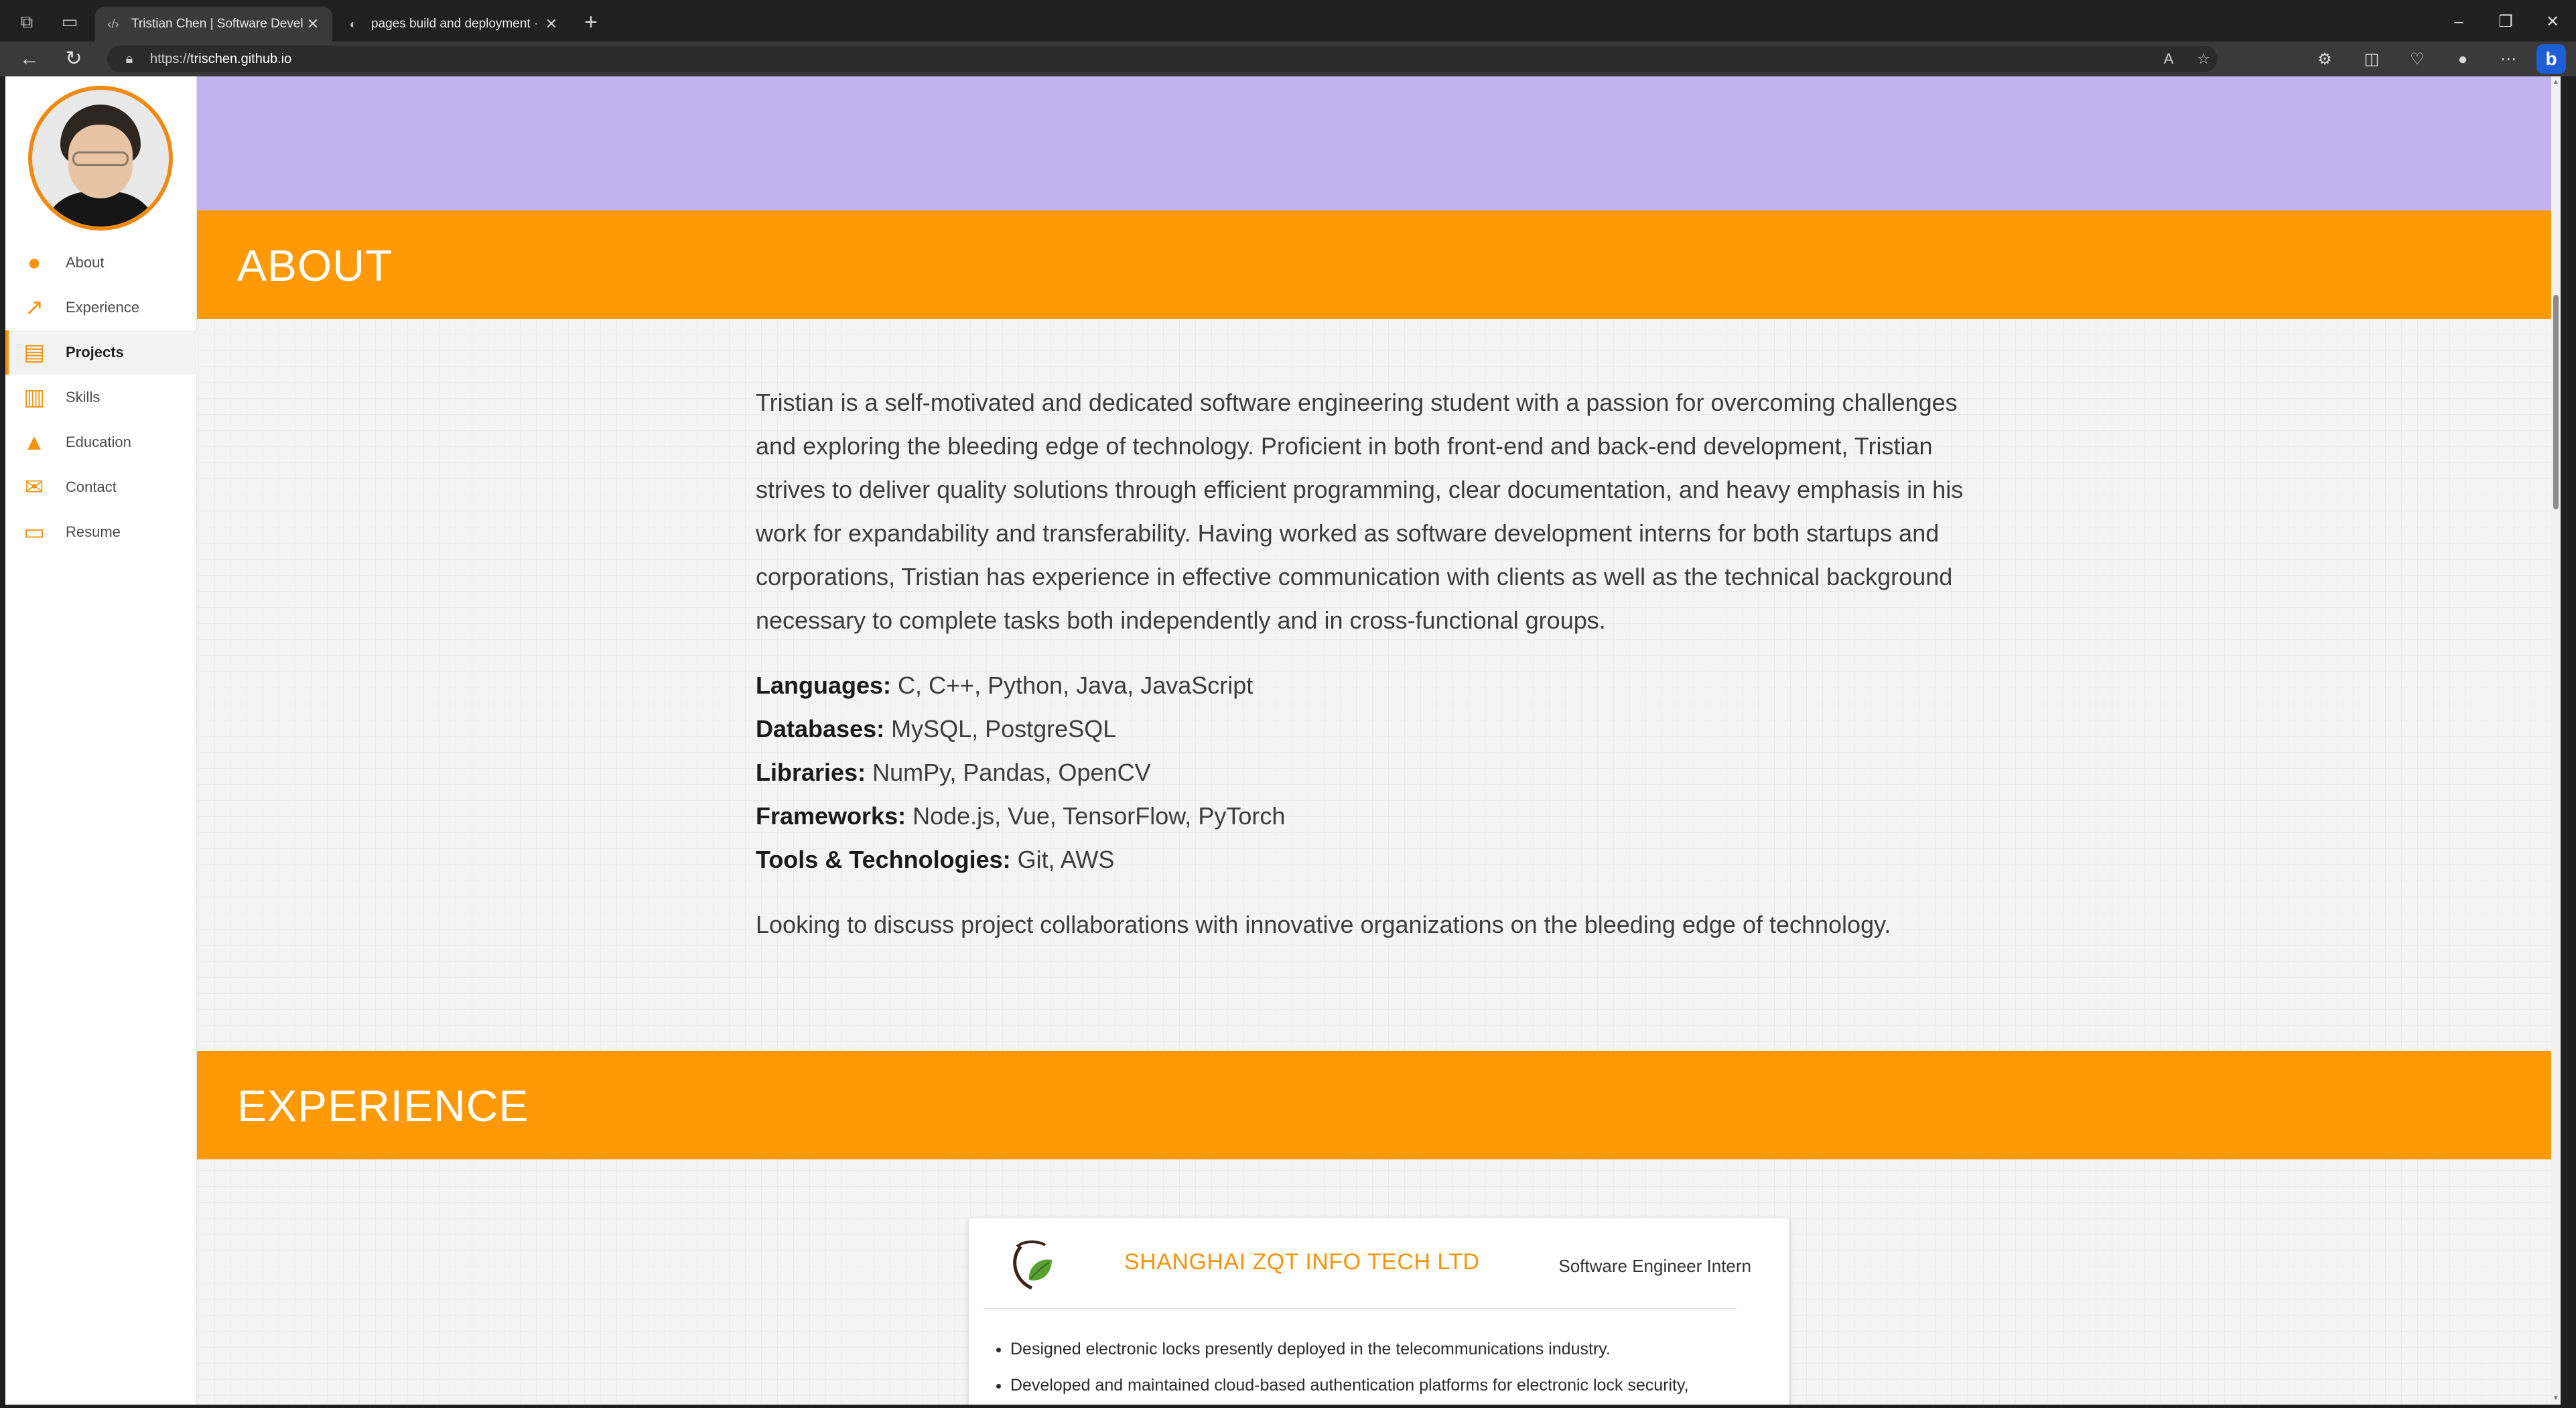  I want to click on company-logo, so click(1032, 1265).